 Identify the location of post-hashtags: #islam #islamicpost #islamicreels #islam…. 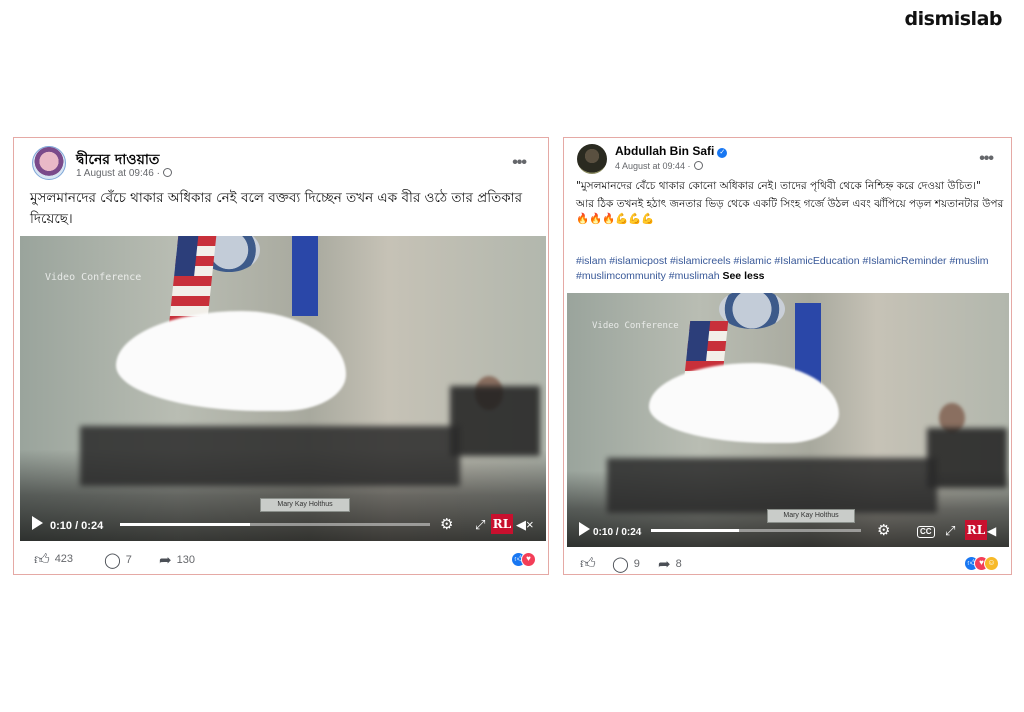
(791, 269).